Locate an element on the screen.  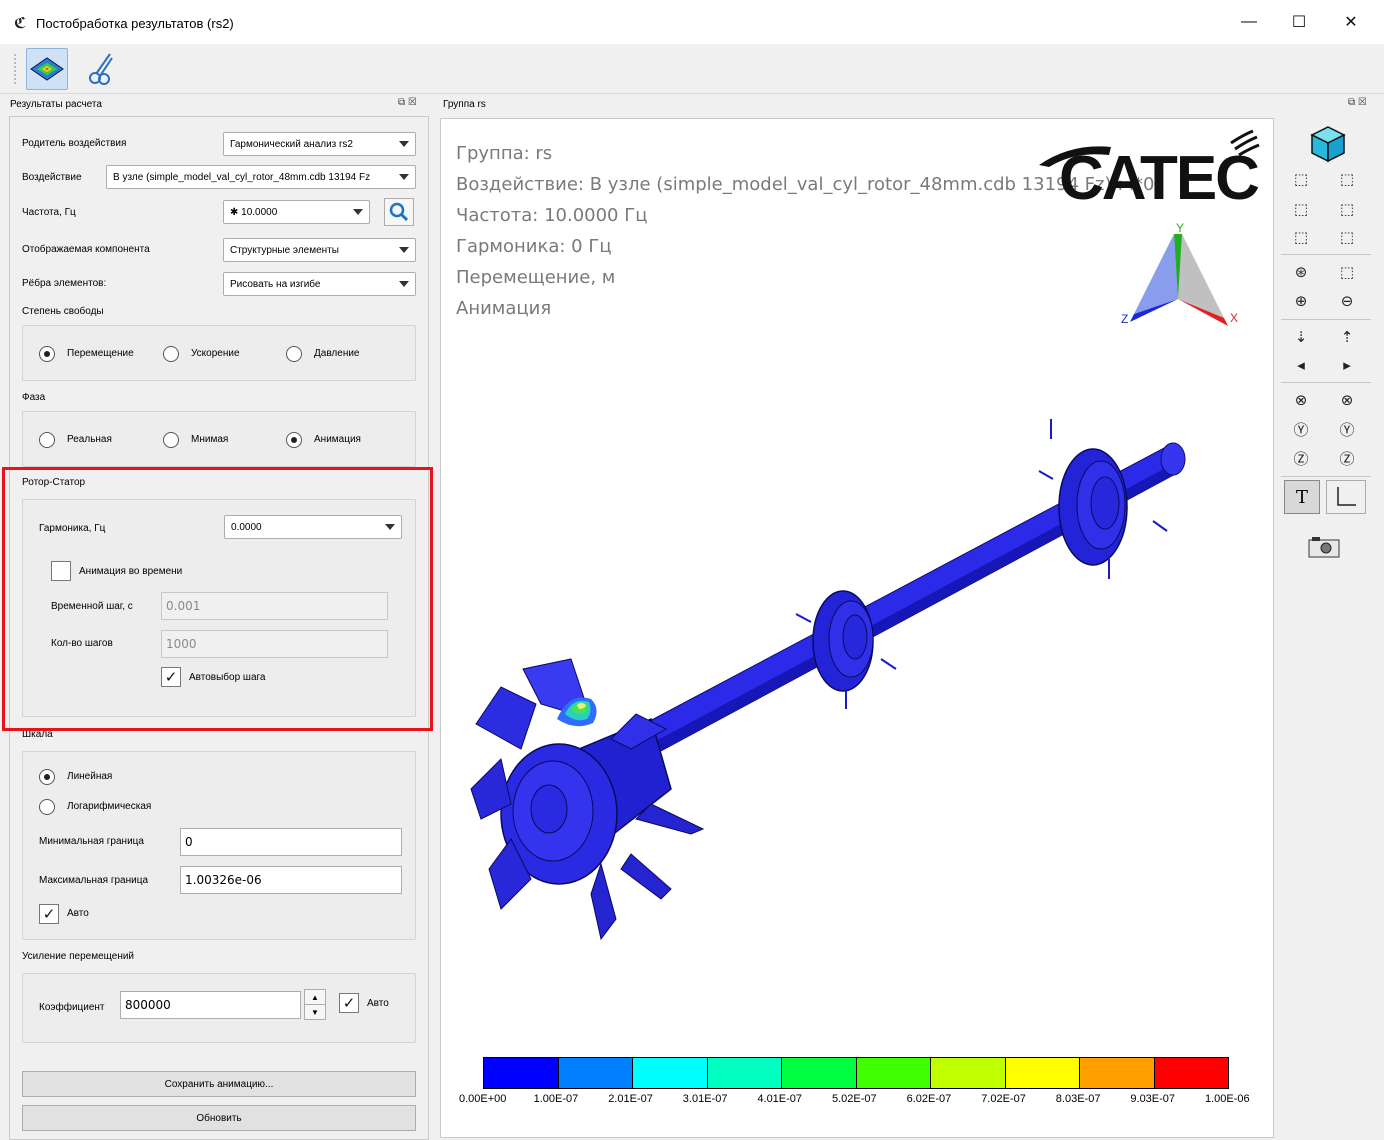
max-bound-label: Максимальная граница is located at coordinates (94, 880).